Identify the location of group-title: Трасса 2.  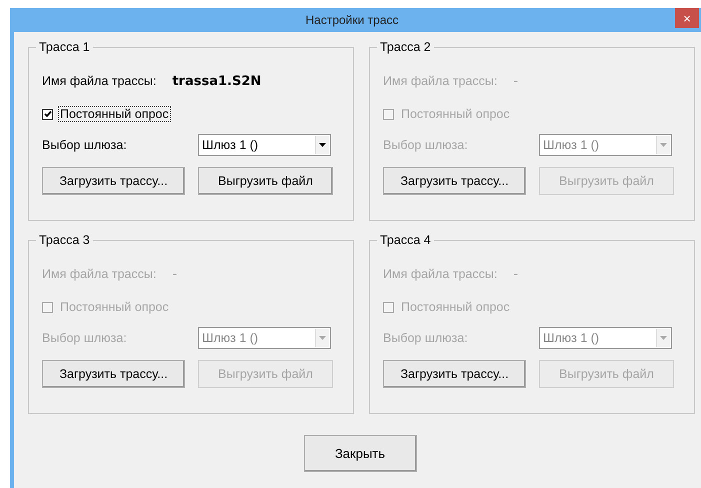
(405, 47).